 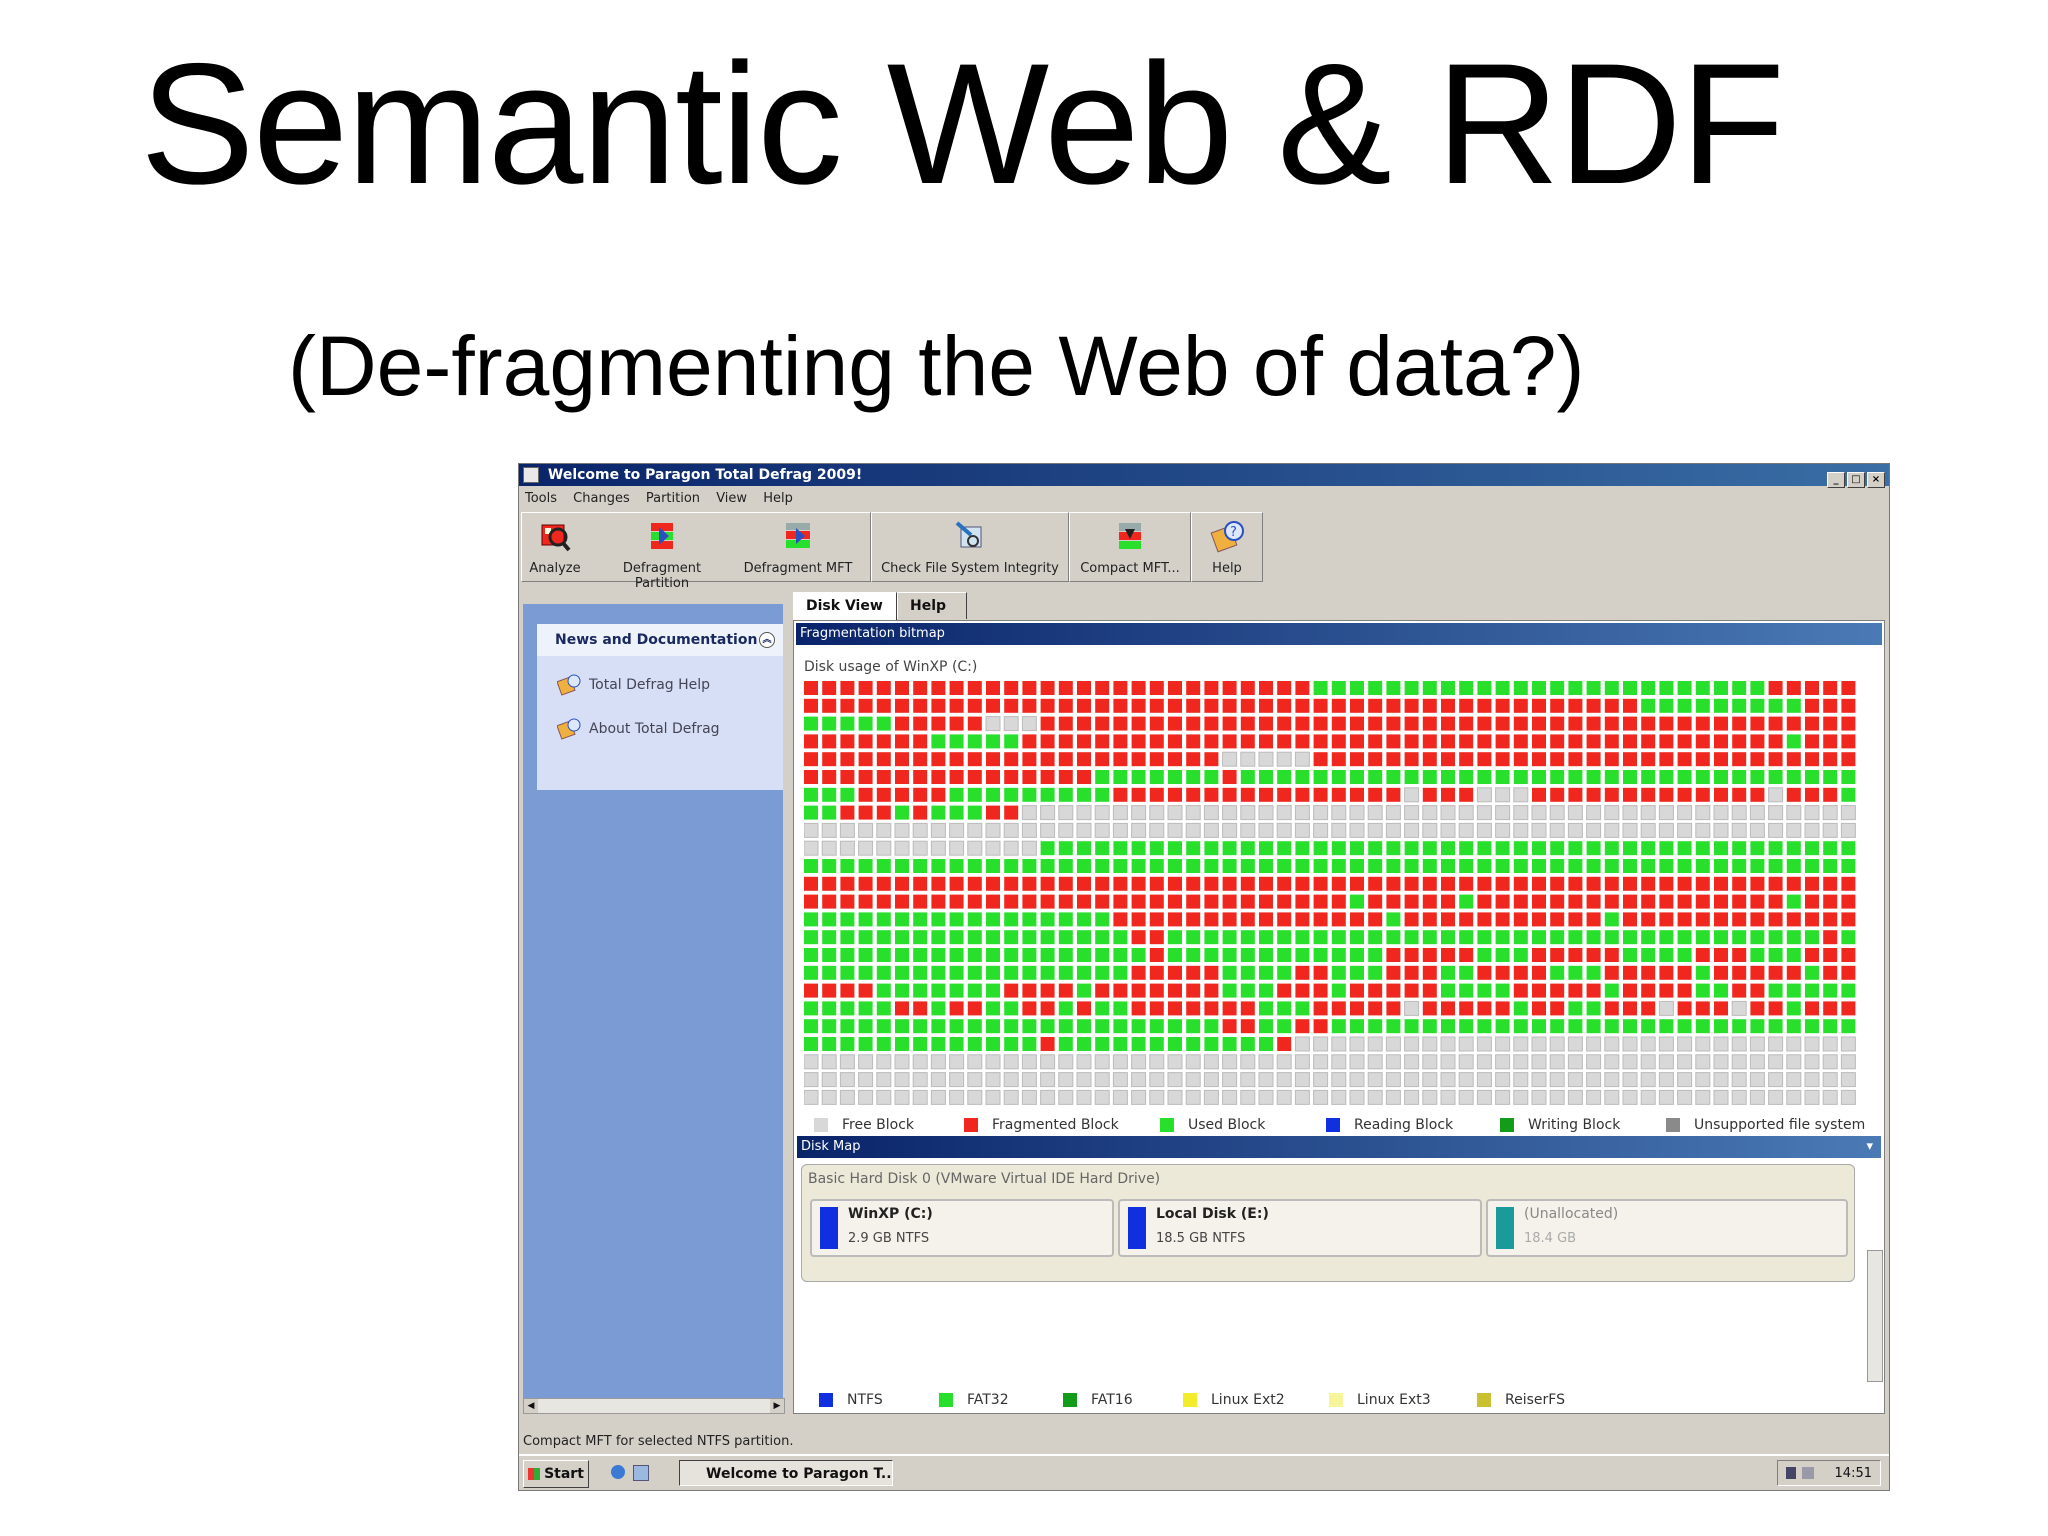 I want to click on analyze-button: Analyze, so click(x=555, y=547).